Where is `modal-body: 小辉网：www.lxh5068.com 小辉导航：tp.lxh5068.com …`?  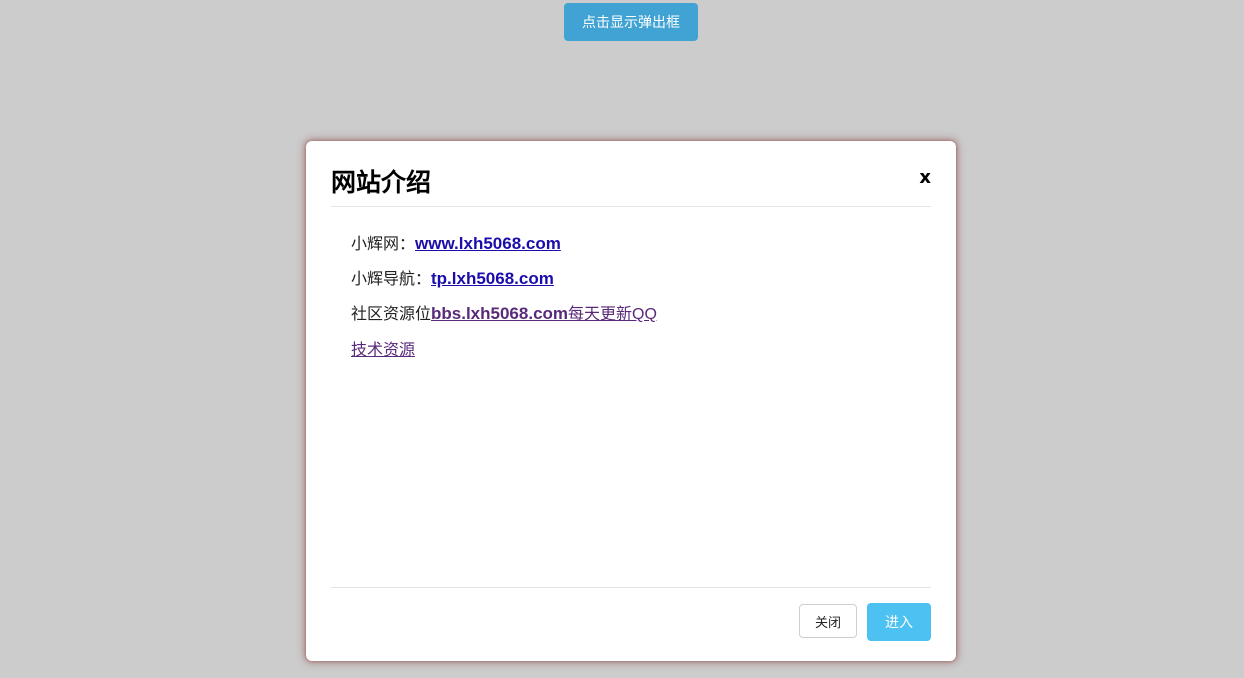 modal-body: 小辉网：www.lxh5068.com 小辉导航：tp.lxh5068.com … is located at coordinates (641, 304).